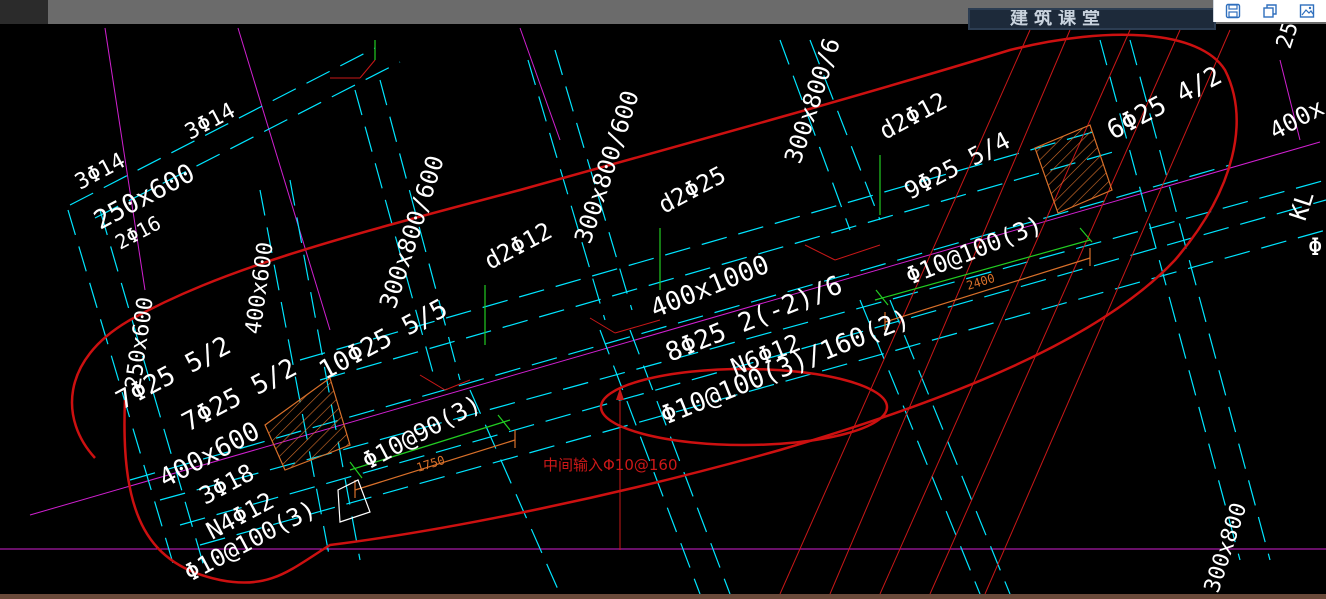 The image size is (1326, 599). Describe the element at coordinates (1233, 11) in the screenshot. I see `save-icon` at that location.